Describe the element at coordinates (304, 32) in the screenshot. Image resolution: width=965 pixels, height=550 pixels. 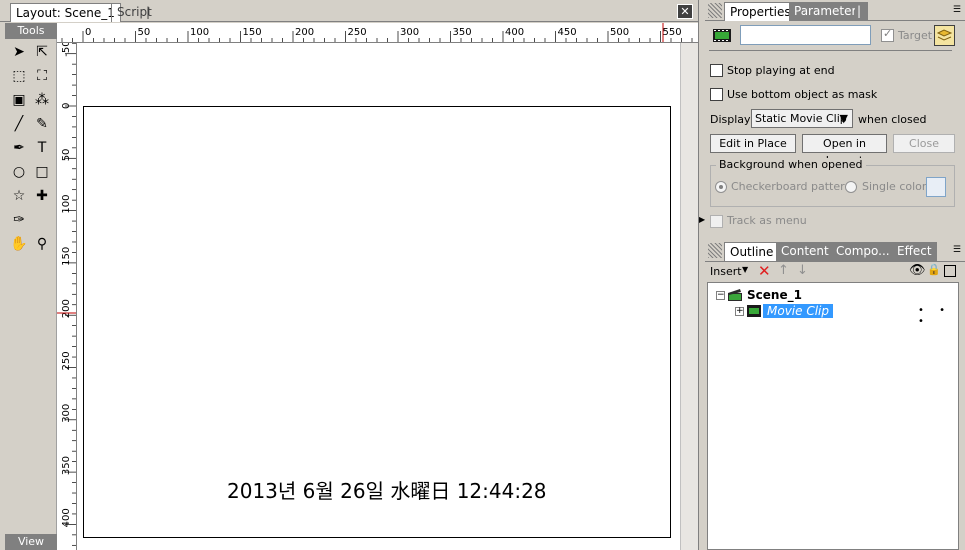
I see `ruler-top-label: 200` at that location.